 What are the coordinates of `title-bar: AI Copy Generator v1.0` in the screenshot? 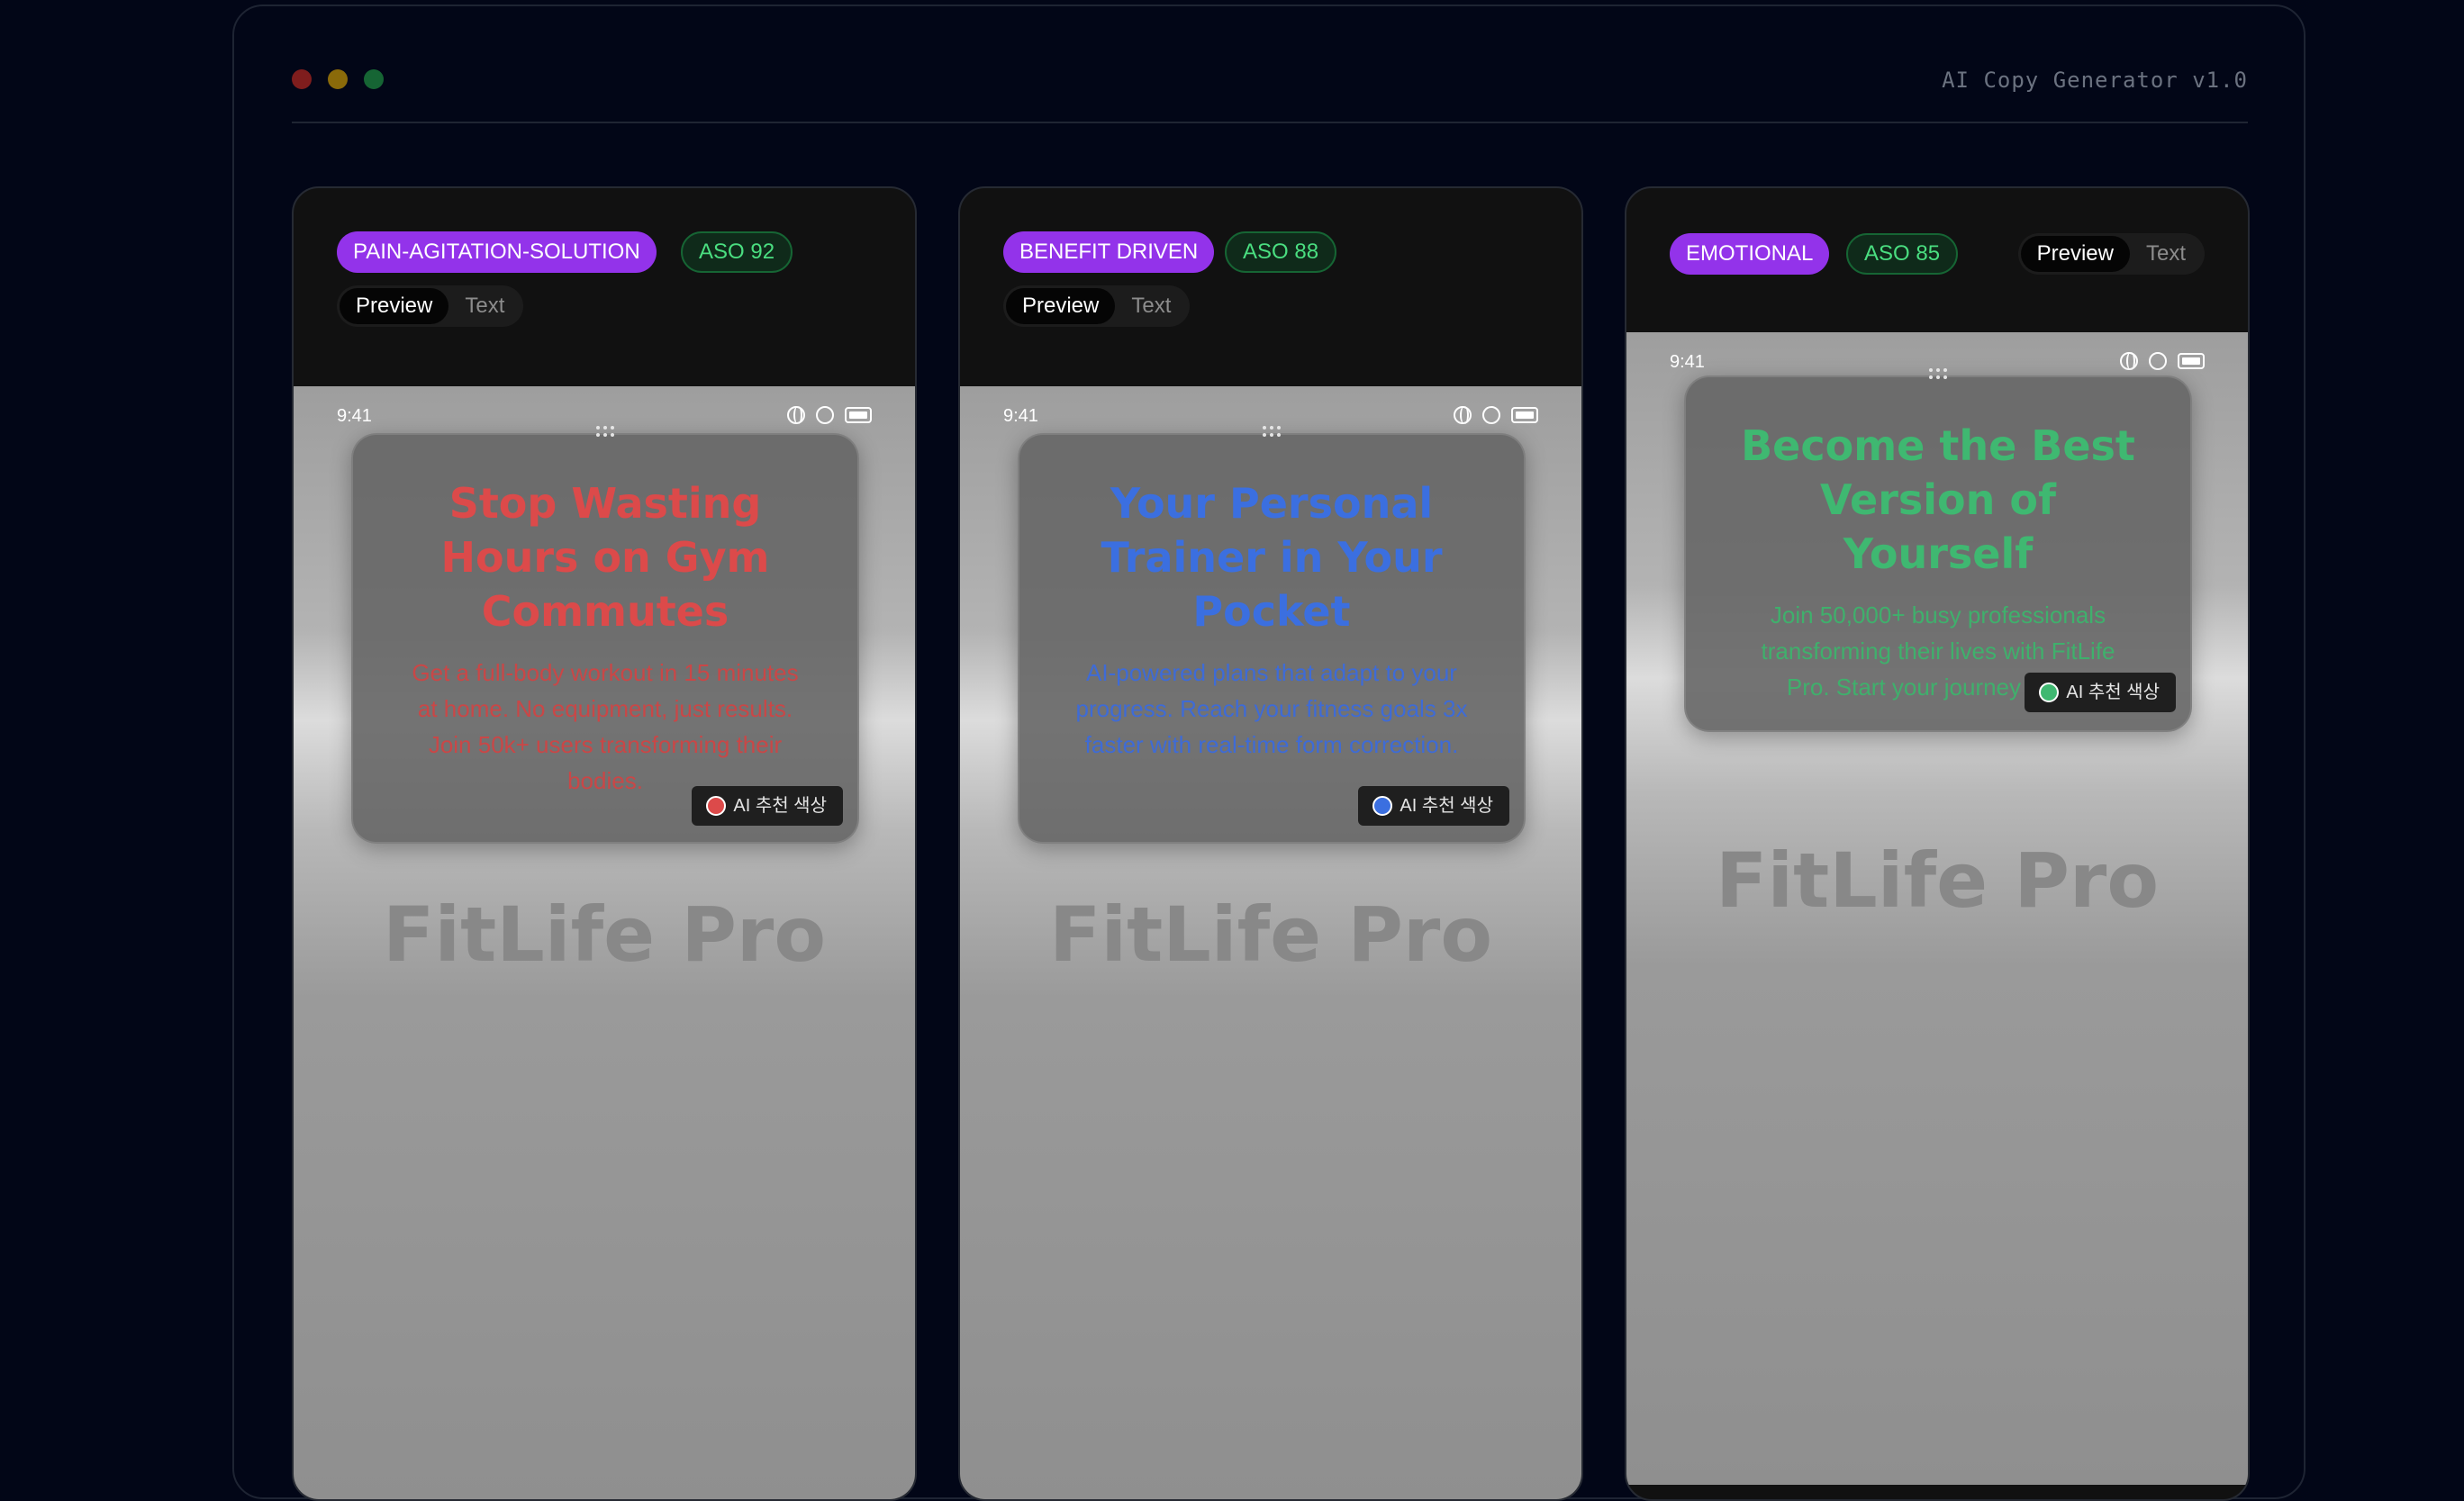 It's located at (1270, 64).